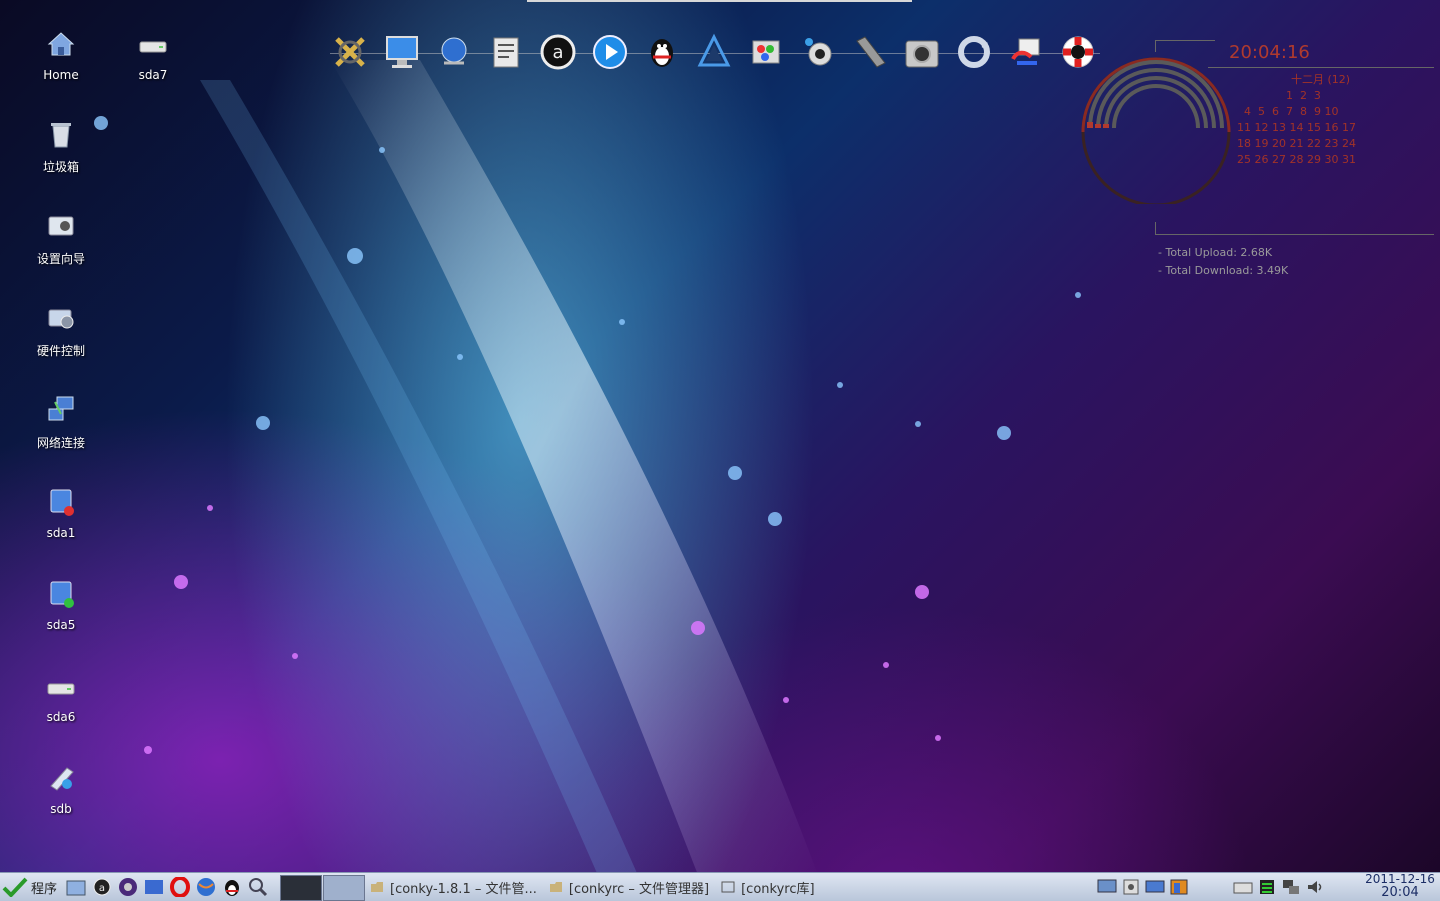 The width and height of the screenshot is (1440, 901). Describe the element at coordinates (153, 75) in the screenshot. I see `desktop-icon-label: sda7` at that location.